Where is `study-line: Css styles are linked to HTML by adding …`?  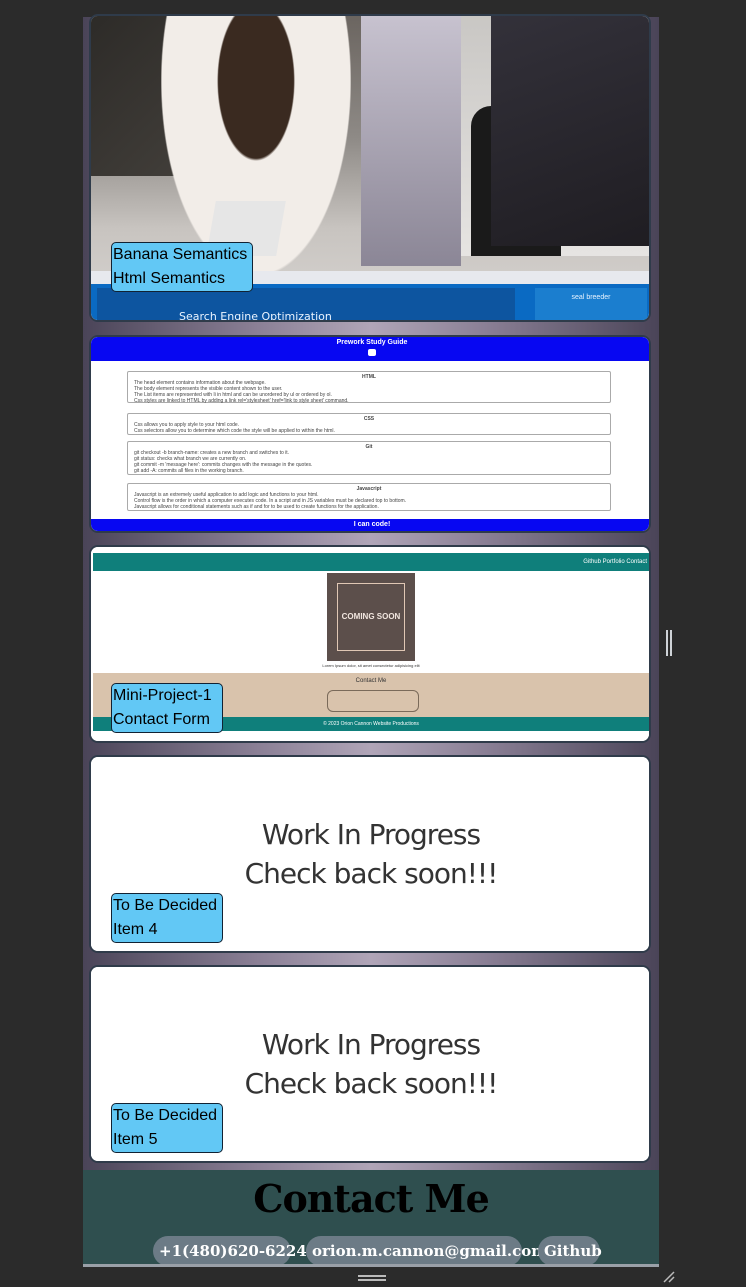 study-line: Css styles are linked to HTML by adding … is located at coordinates (241, 401).